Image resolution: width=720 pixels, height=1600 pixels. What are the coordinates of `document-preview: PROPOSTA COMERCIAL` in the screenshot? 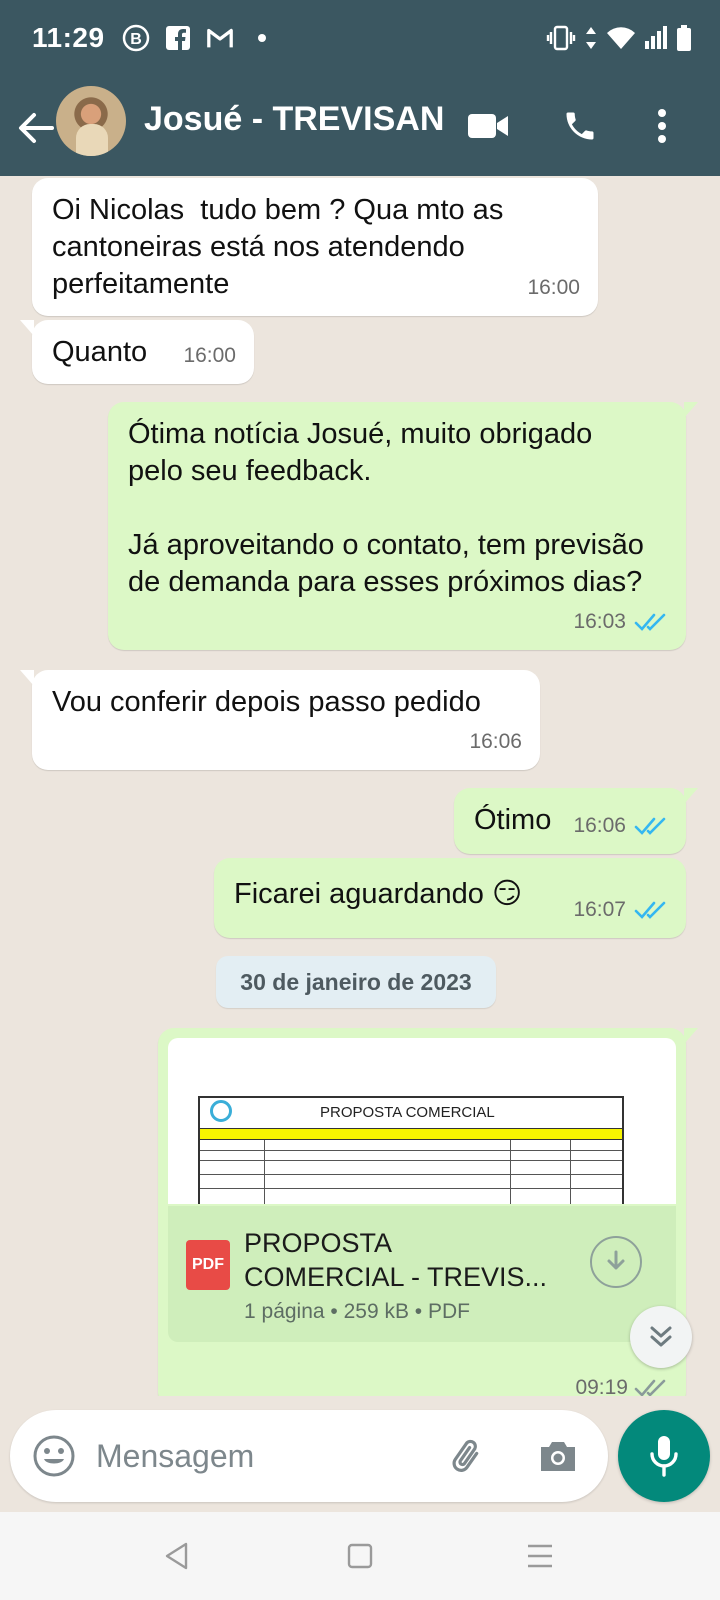 It's located at (422, 1121).